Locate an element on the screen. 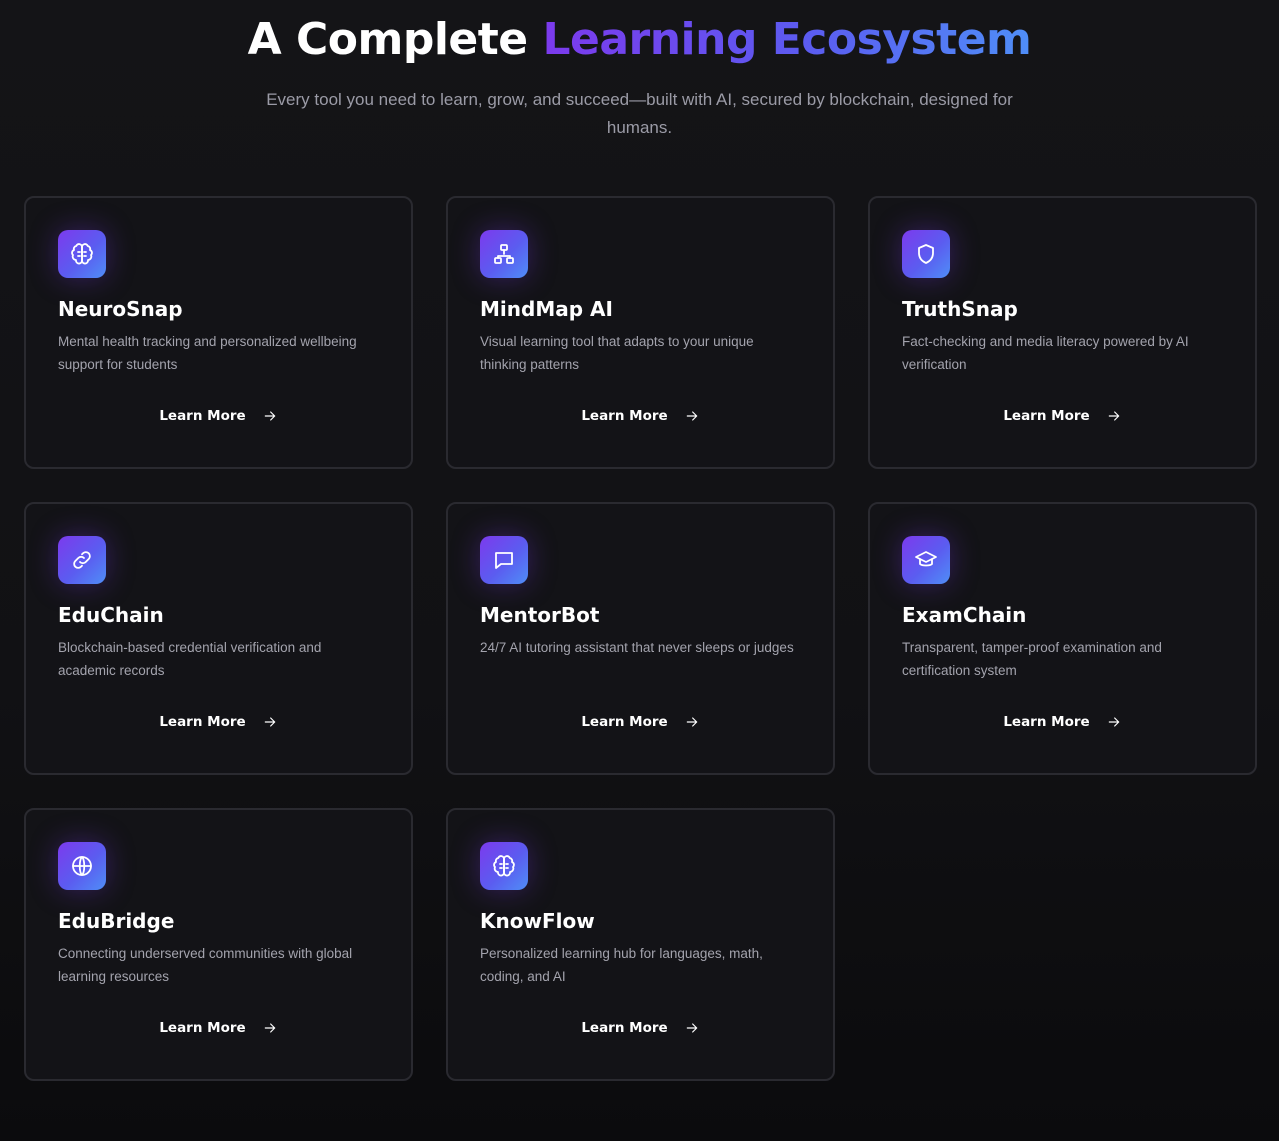 Image resolution: width=1279 pixels, height=1141 pixels. card-title: NeuroSnap is located at coordinates (120, 309).